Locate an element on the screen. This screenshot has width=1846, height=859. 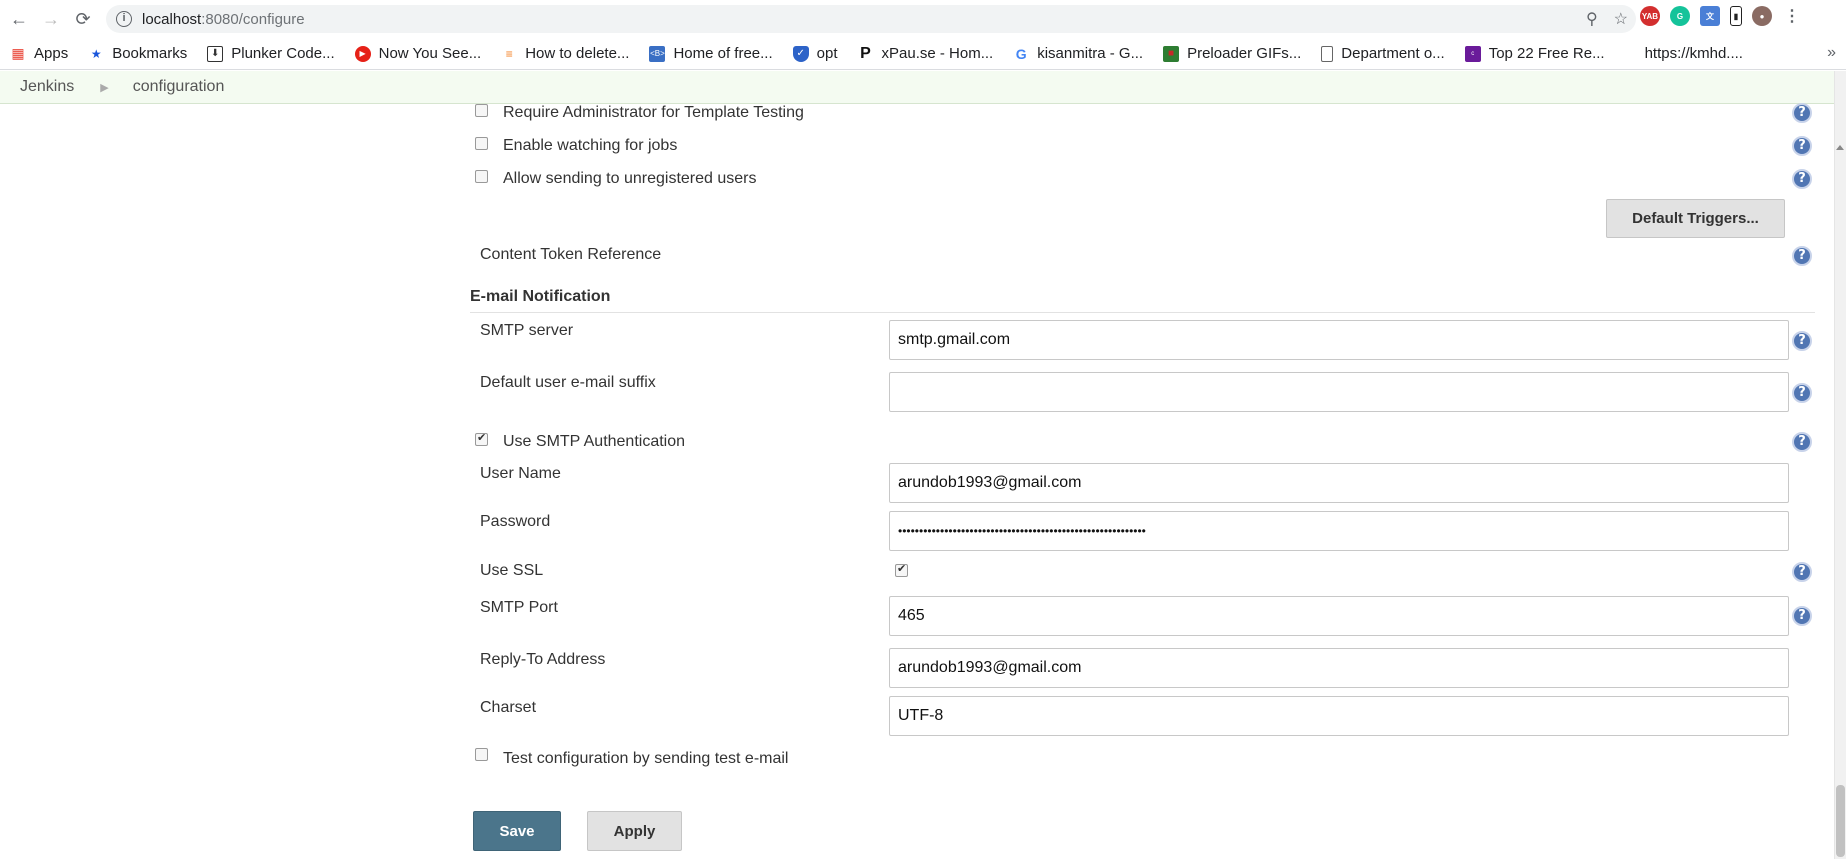
bookmark-item: ★ Bookmarks is located at coordinates (137, 53).